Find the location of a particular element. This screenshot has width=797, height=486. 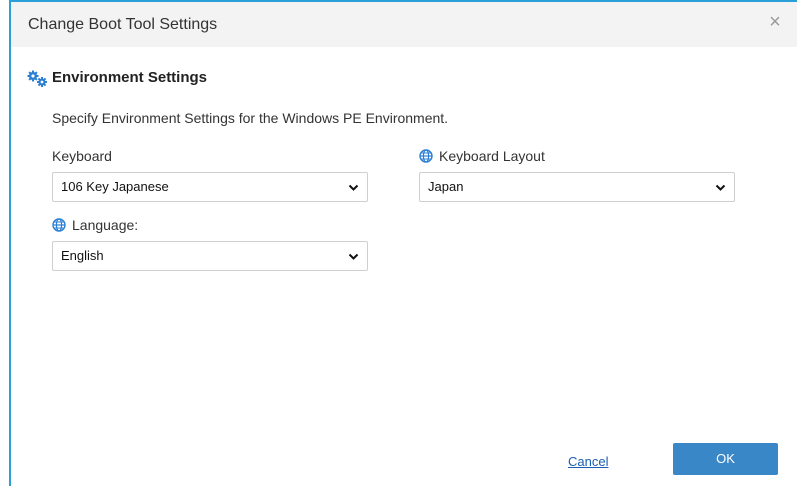

cancel-button: Cancel is located at coordinates (588, 461).